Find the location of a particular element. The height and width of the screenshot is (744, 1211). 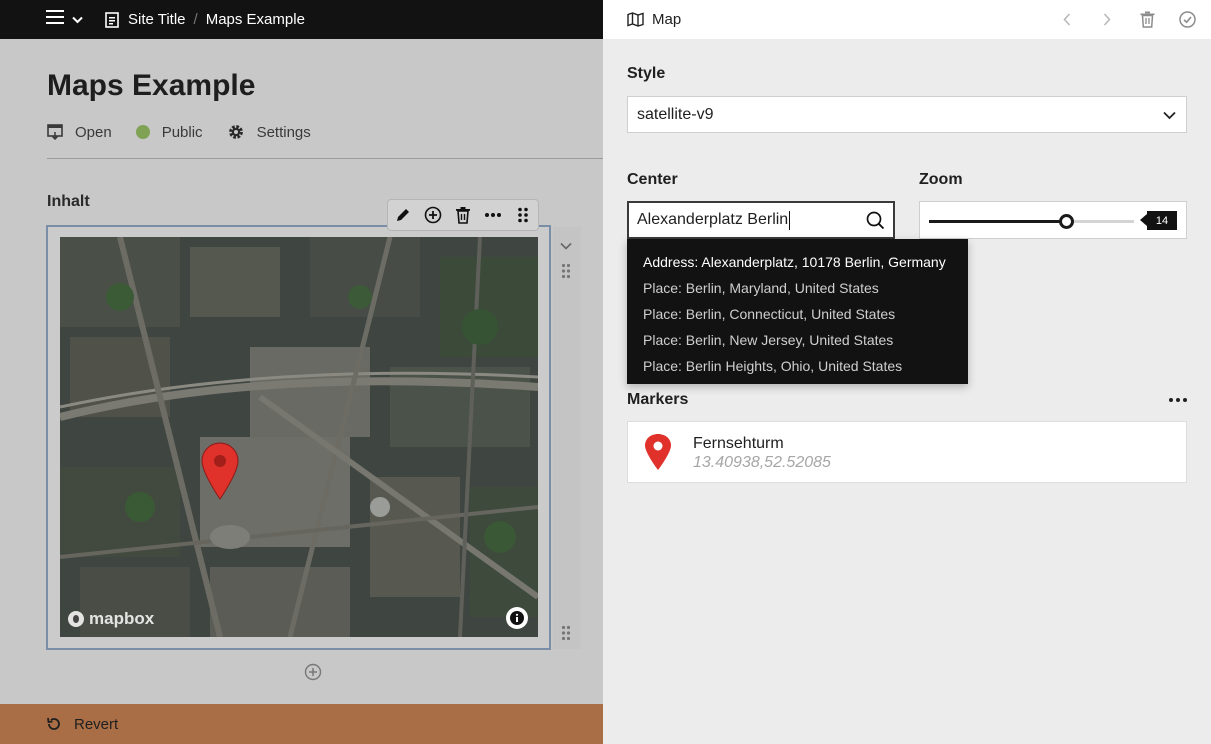

map-icon is located at coordinates (635, 19).